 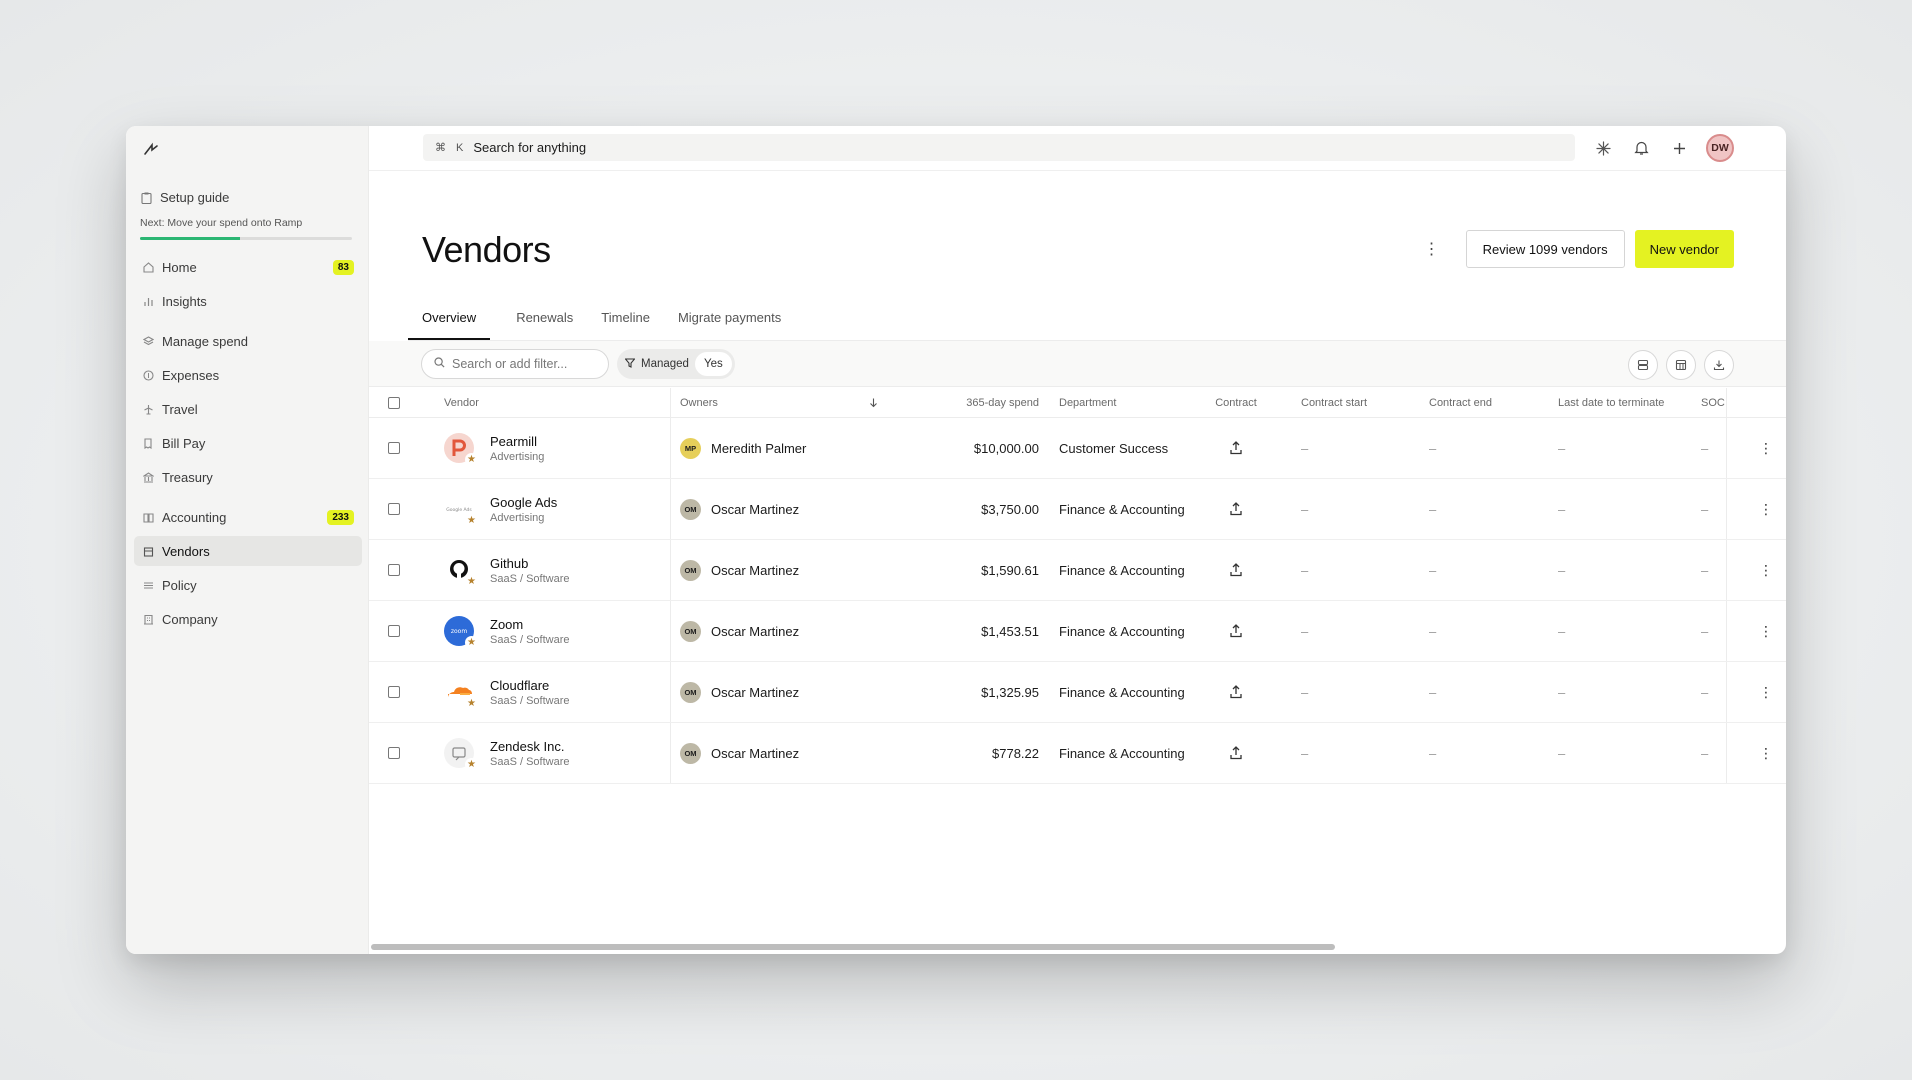 I want to click on more-options-icon: ⋮, so click(x=1432, y=249).